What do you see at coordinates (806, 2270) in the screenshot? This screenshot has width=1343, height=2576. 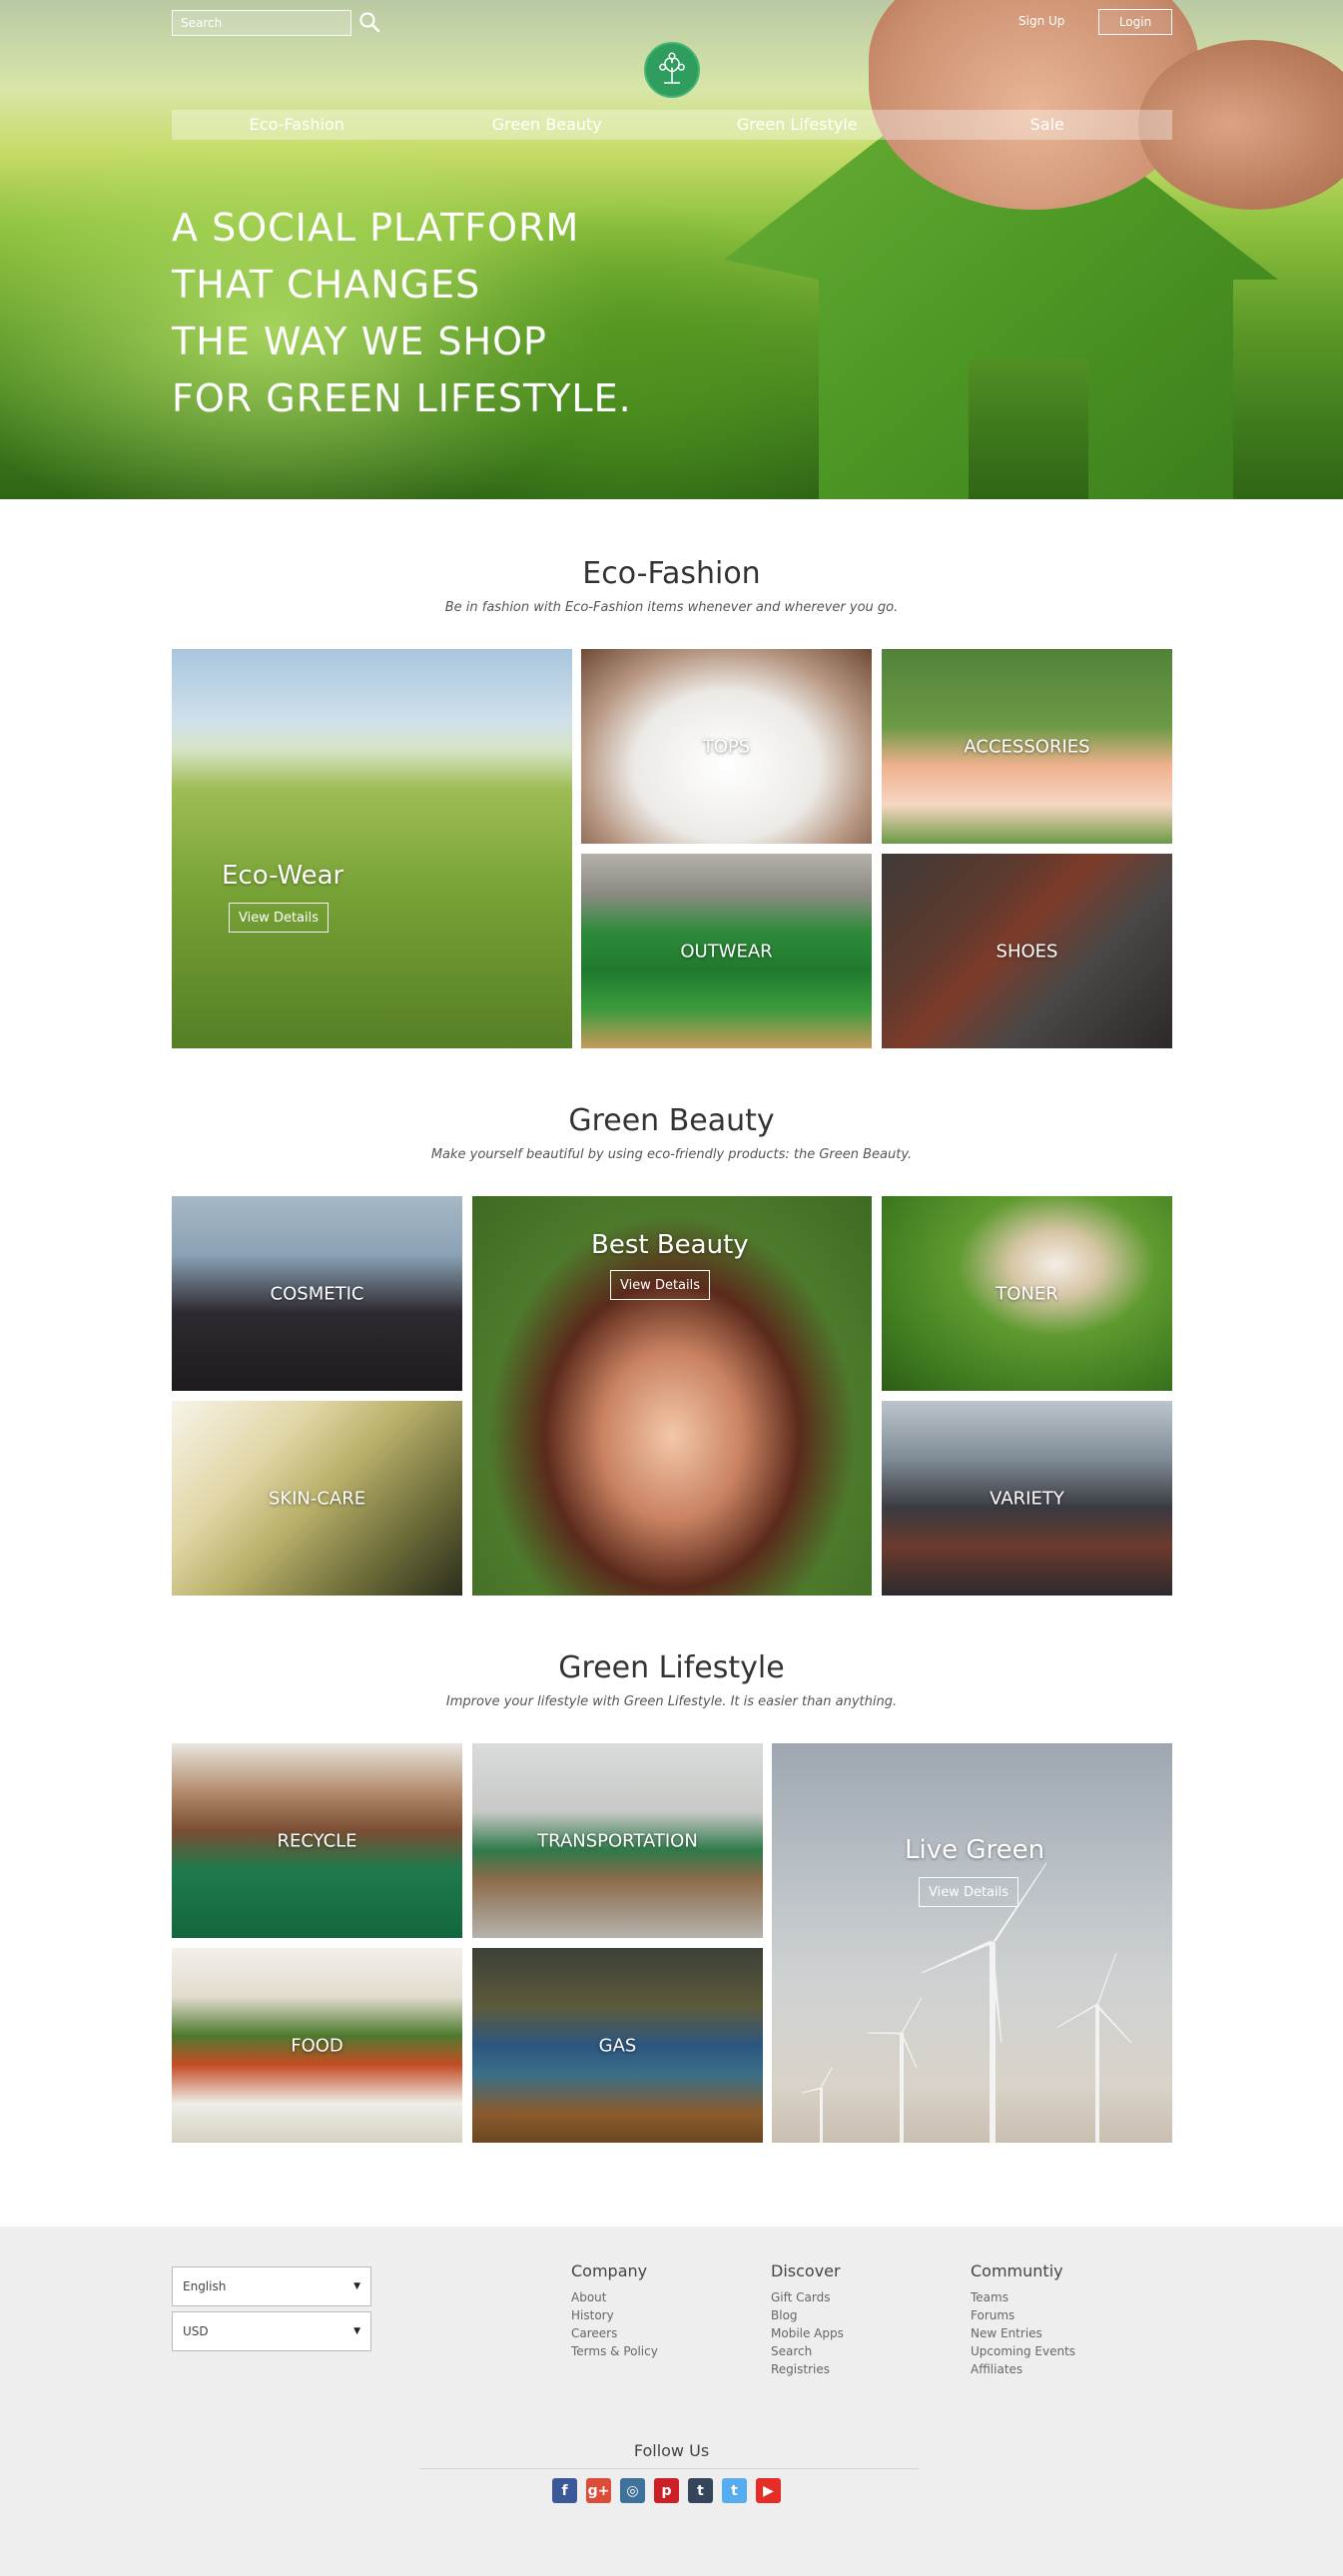 I see `footer-column-title: Discover` at bounding box center [806, 2270].